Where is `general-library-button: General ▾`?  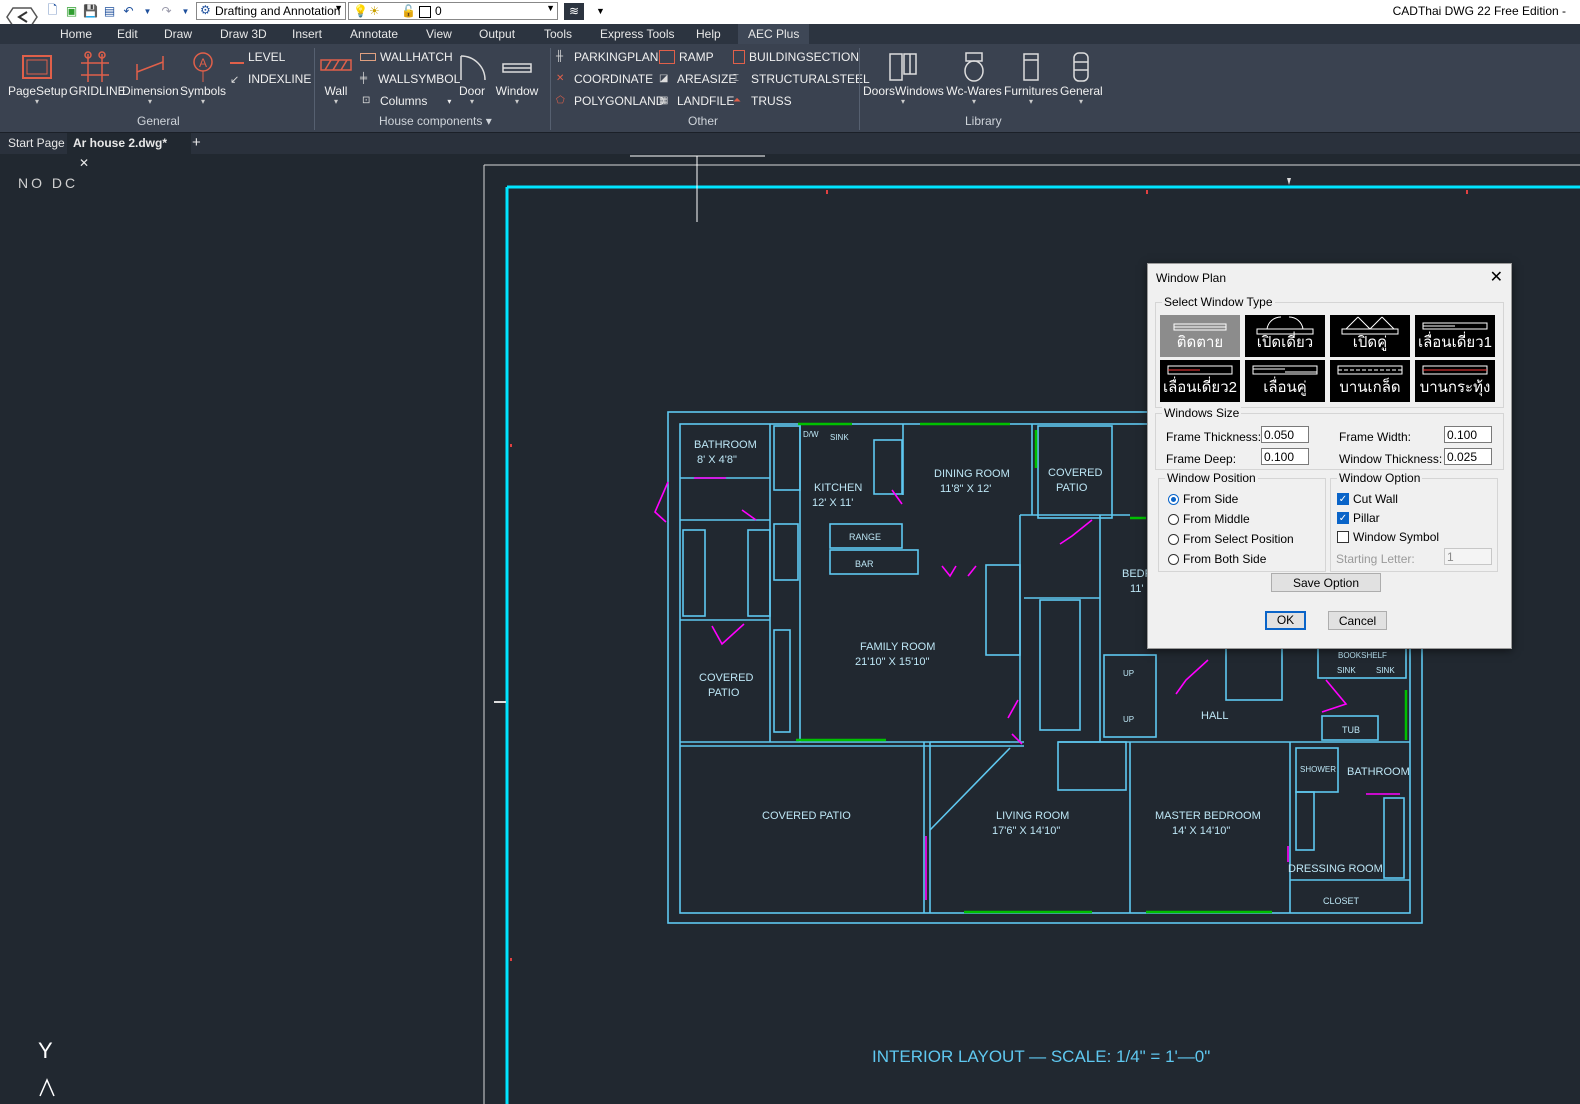 general-library-button: General ▾ is located at coordinates (1081, 78).